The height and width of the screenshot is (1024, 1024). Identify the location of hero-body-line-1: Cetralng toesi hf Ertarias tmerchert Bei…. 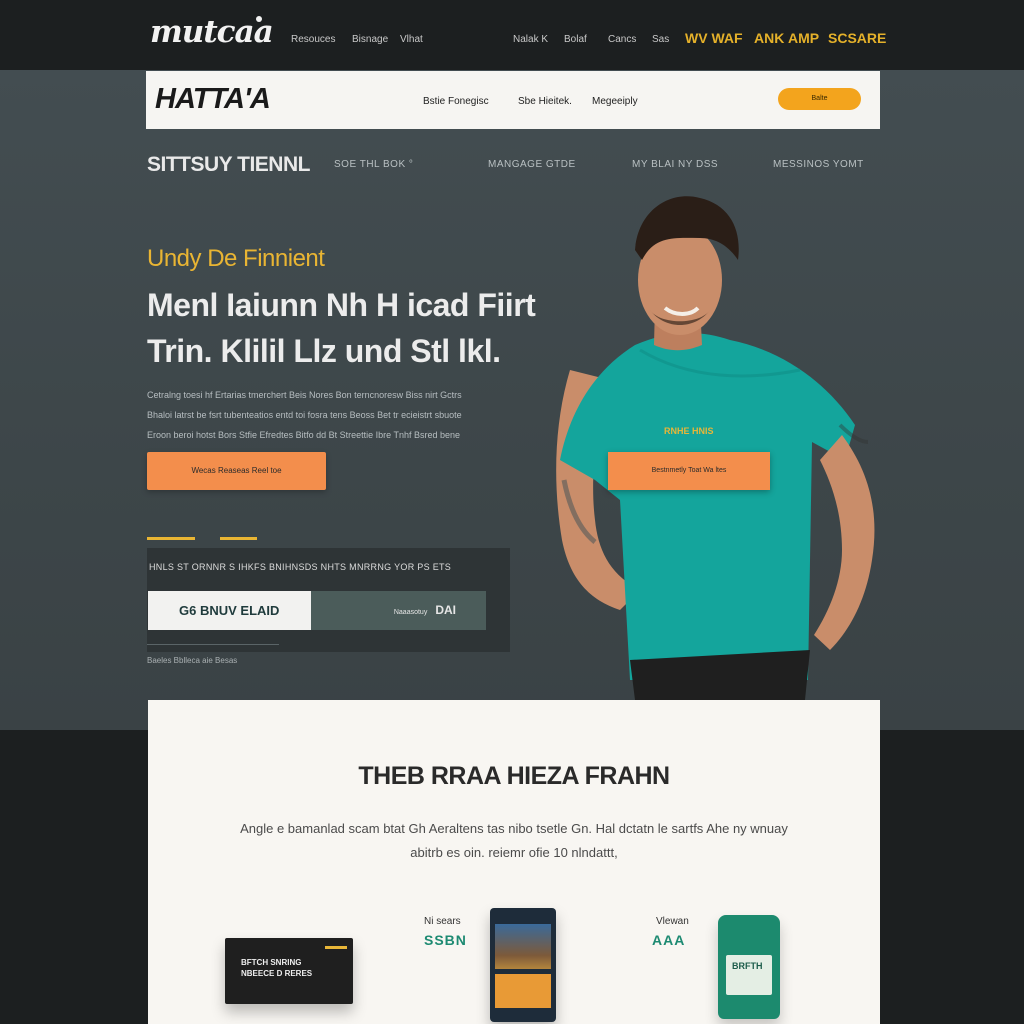
(304, 395).